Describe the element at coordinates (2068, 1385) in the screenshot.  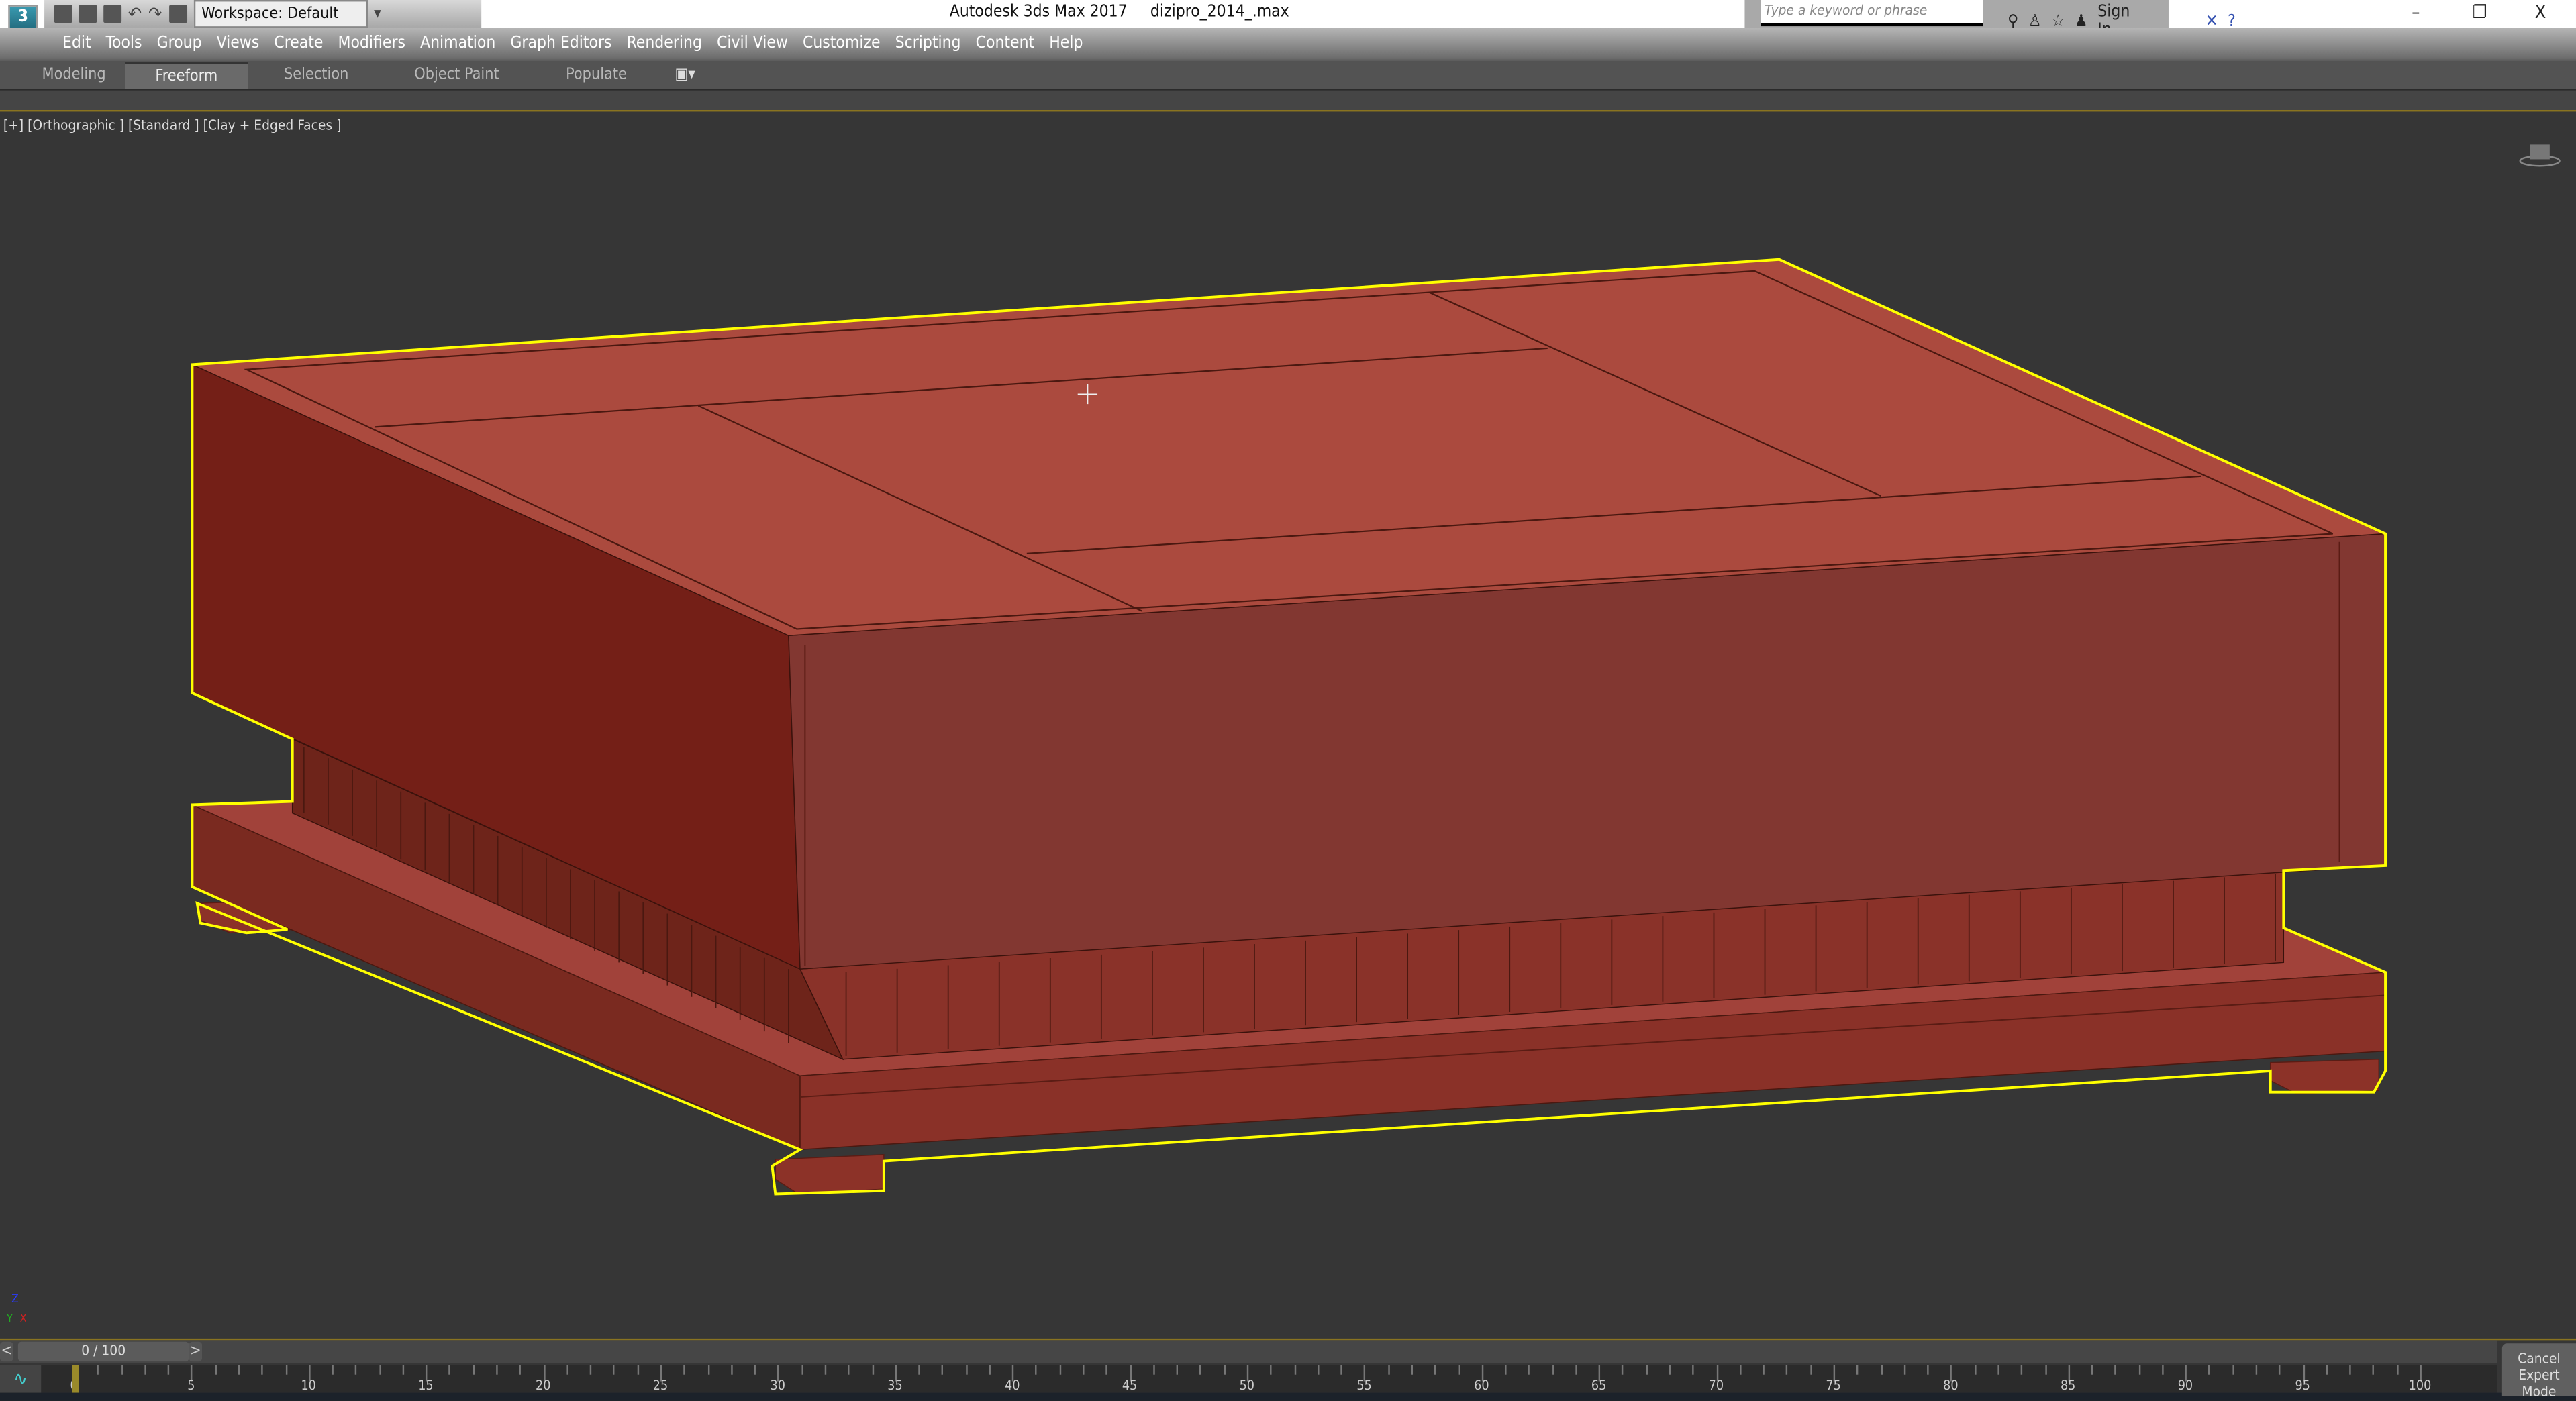
I see `timeline-tick-label: 85` at that location.